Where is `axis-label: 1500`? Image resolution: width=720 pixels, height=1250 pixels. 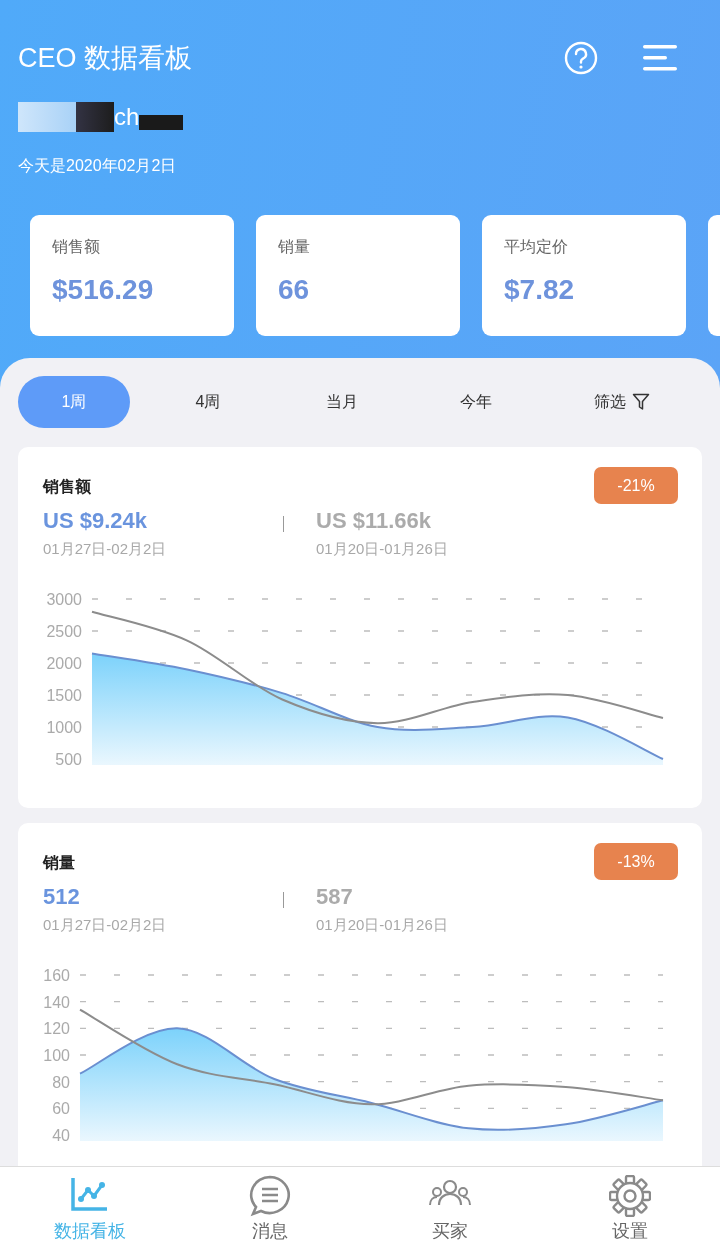 axis-label: 1500 is located at coordinates (64, 695).